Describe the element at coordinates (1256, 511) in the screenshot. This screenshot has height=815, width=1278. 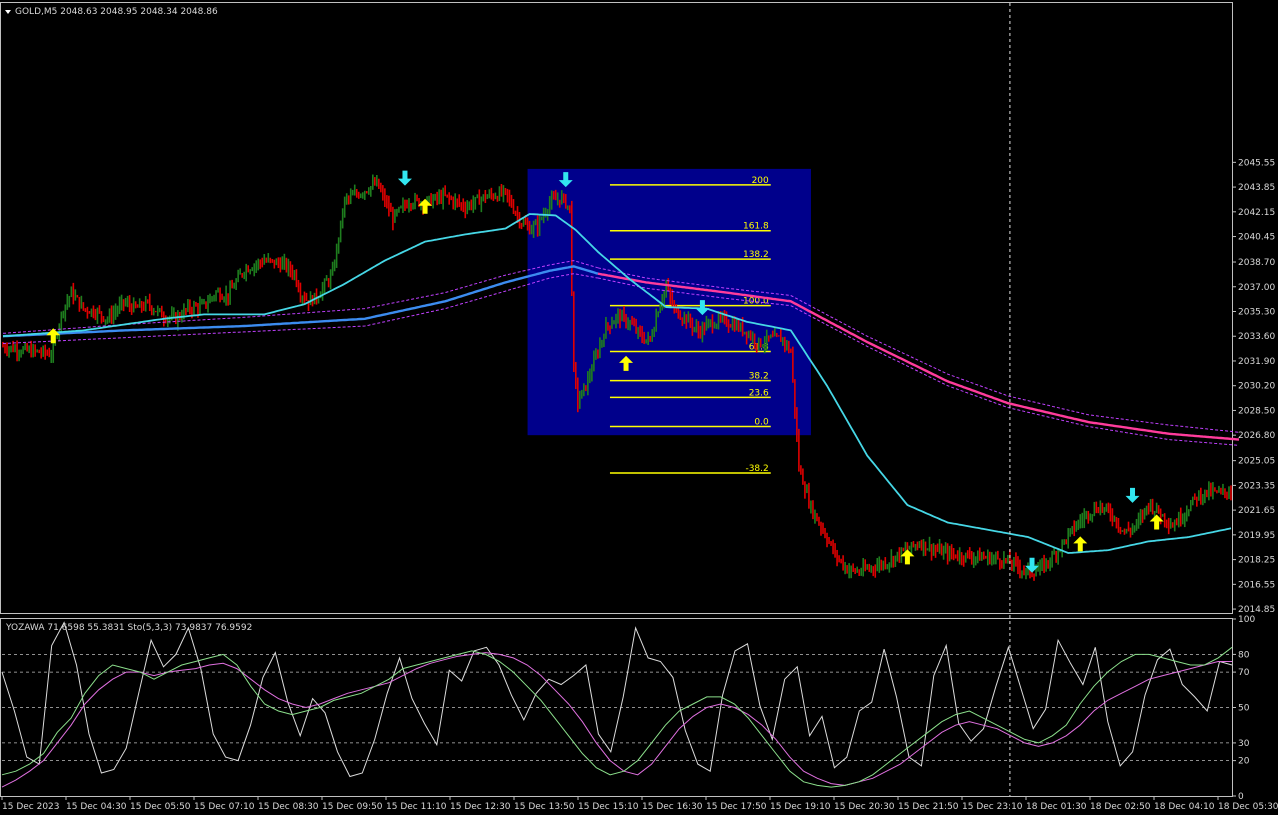
I see `price-axis-label: 2021.65` at that location.